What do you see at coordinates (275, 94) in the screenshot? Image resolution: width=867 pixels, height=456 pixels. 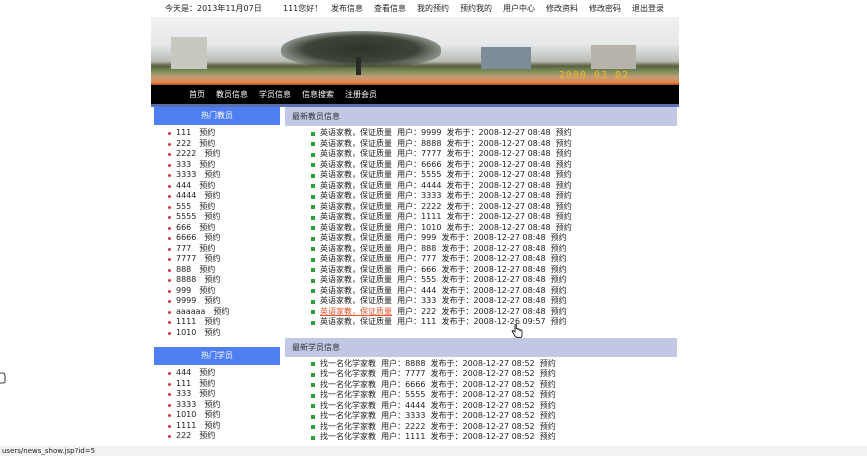 I see `nav-student-info: 学员信息` at bounding box center [275, 94].